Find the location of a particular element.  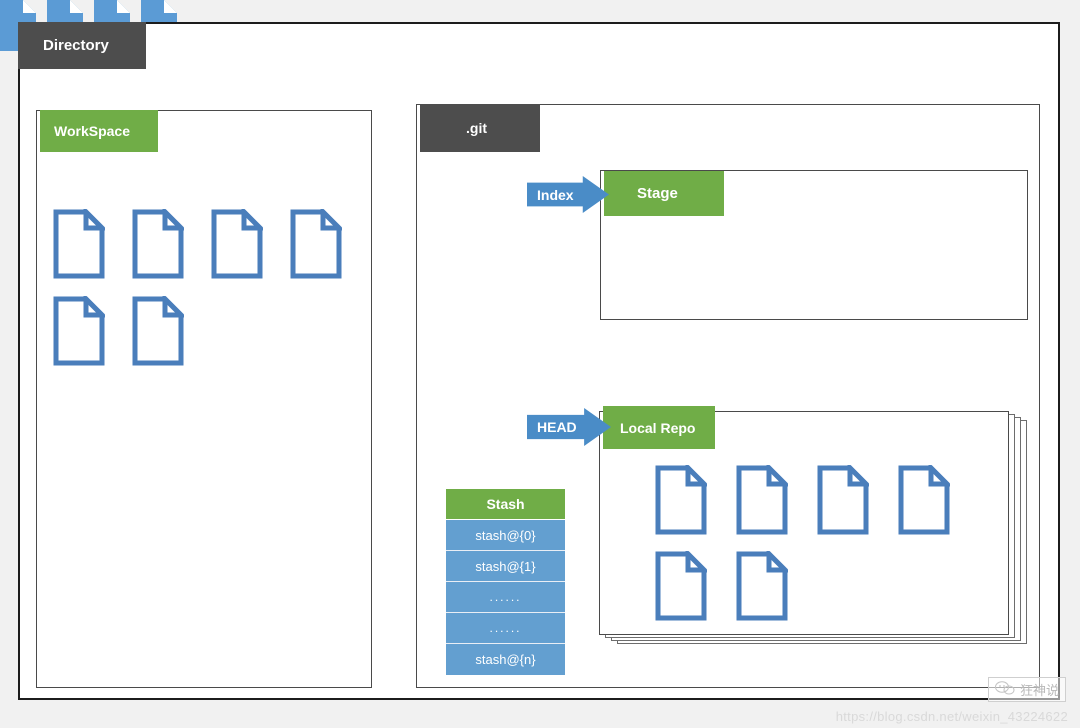

directory-label: Directory is located at coordinates (82, 45).